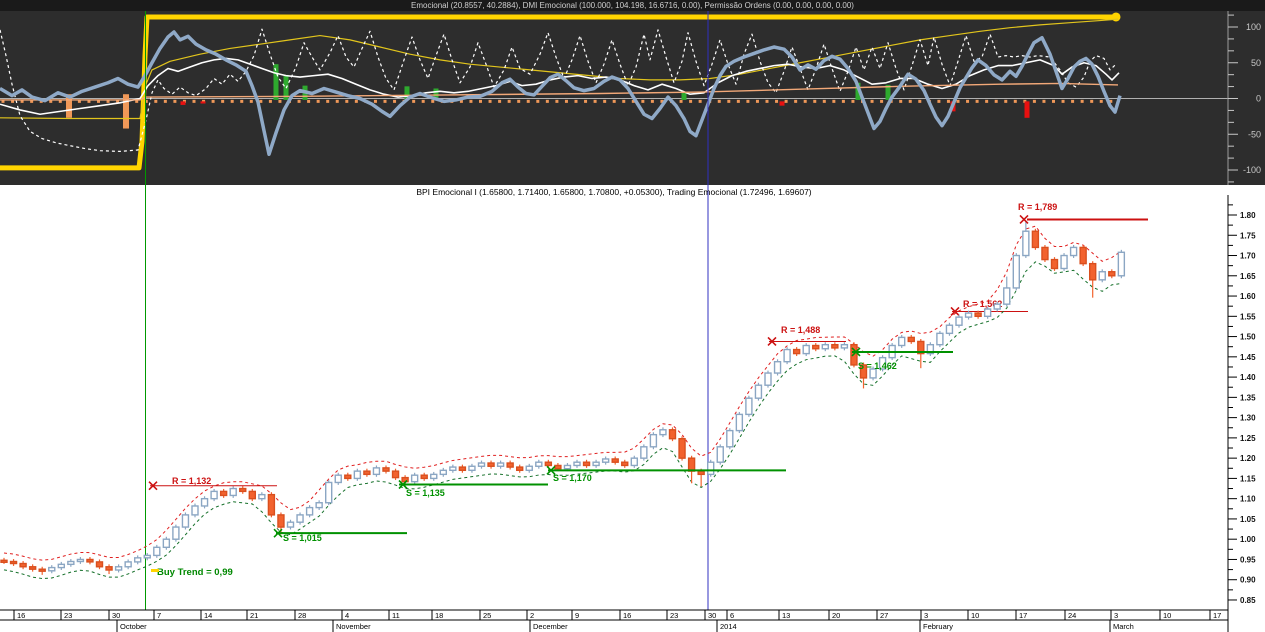 Image resolution: width=1265 pixels, height=632 pixels. Describe the element at coordinates (1248, 478) in the screenshot. I see `svg-text: 1.15` at that location.